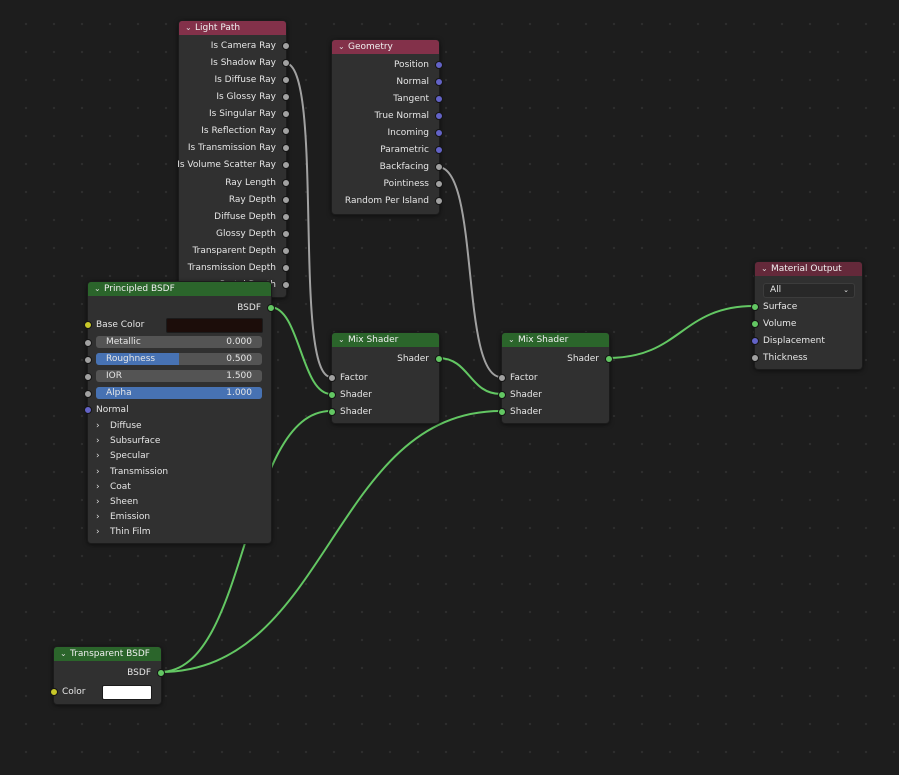 The height and width of the screenshot is (775, 899). I want to click on value-field: Roughness 0.500, so click(179, 359).